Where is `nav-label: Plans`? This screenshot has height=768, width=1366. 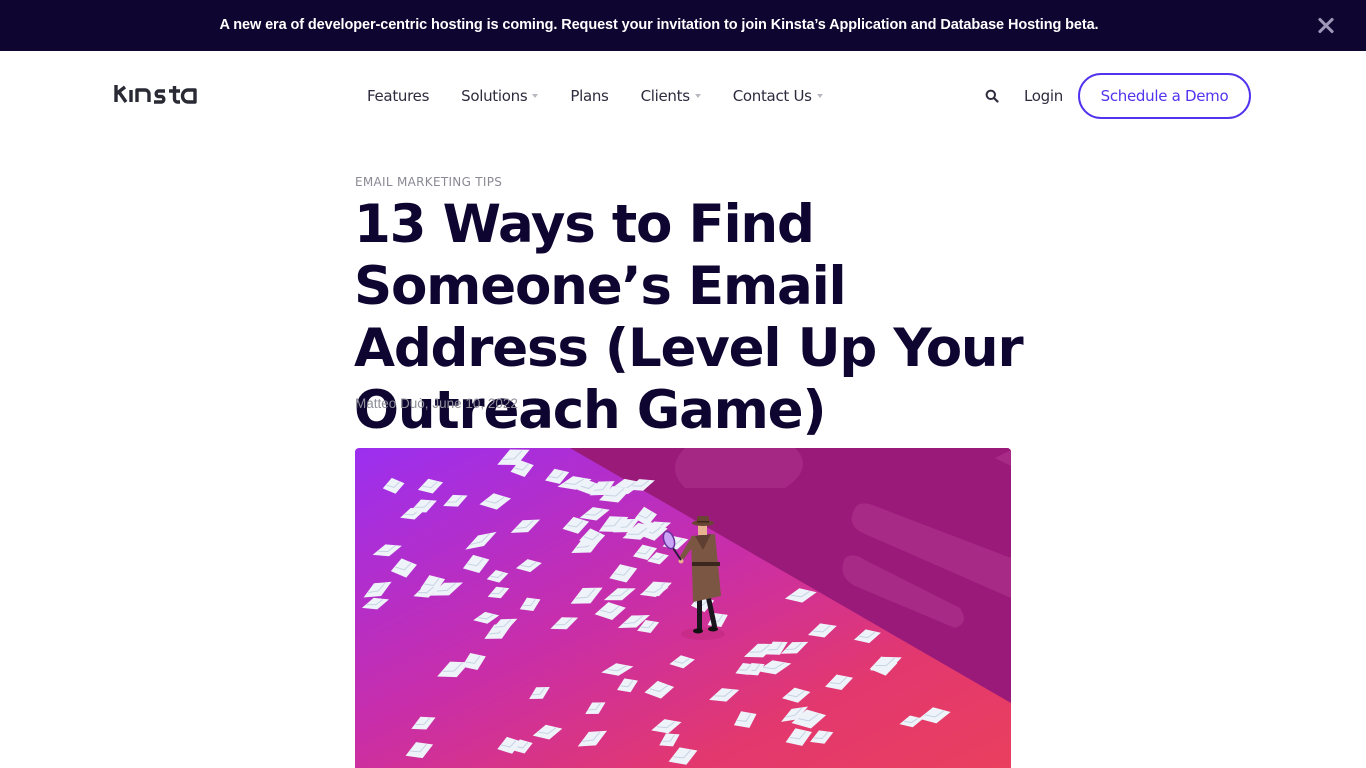
nav-label: Plans is located at coordinates (589, 96).